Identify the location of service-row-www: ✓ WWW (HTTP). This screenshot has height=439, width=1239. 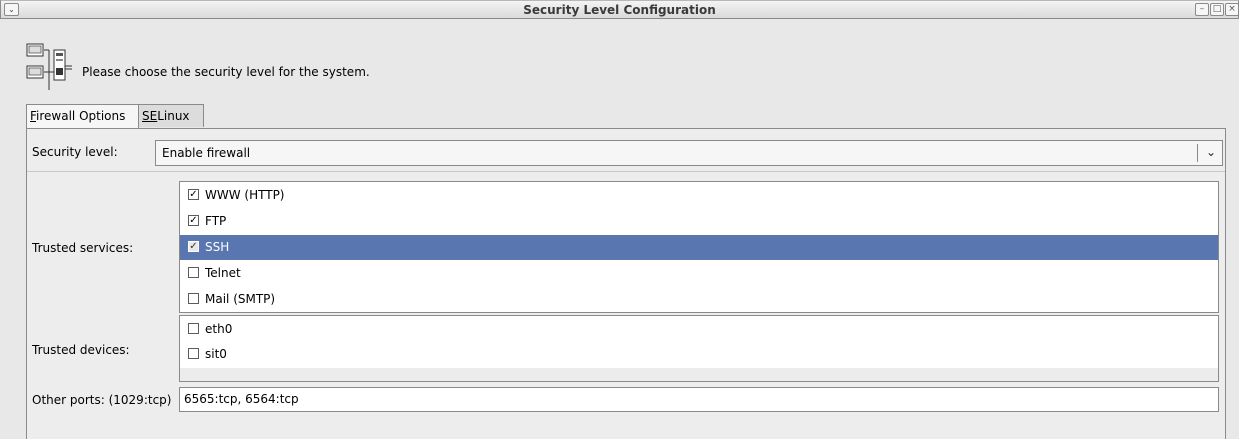
(699, 195).